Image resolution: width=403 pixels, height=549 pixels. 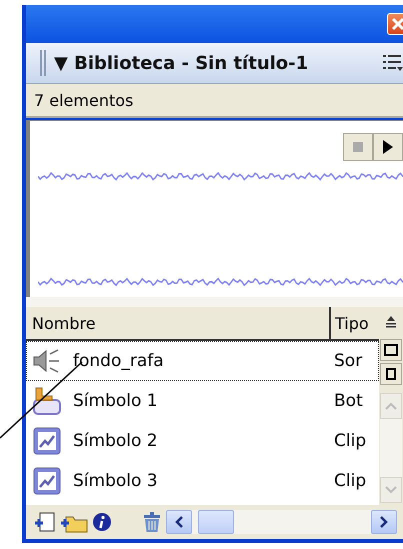 What do you see at coordinates (202, 441) in the screenshot?
I see `library-item: Símbolo 2 Clip` at bounding box center [202, 441].